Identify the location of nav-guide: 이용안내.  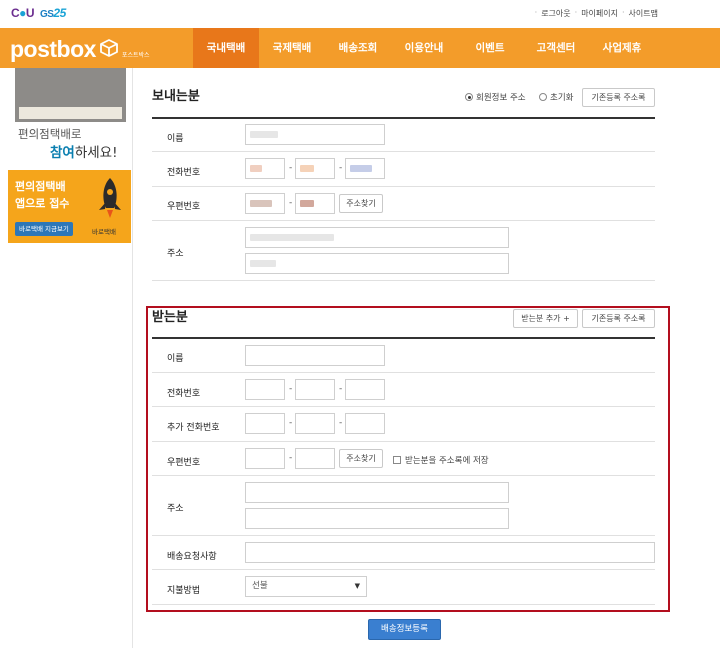
(424, 48).